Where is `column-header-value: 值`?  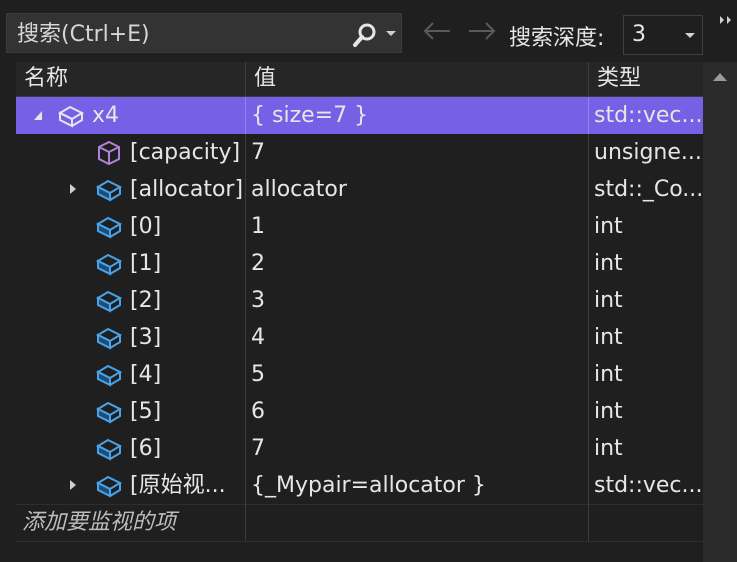
column-header-value: 值 is located at coordinates (417, 79).